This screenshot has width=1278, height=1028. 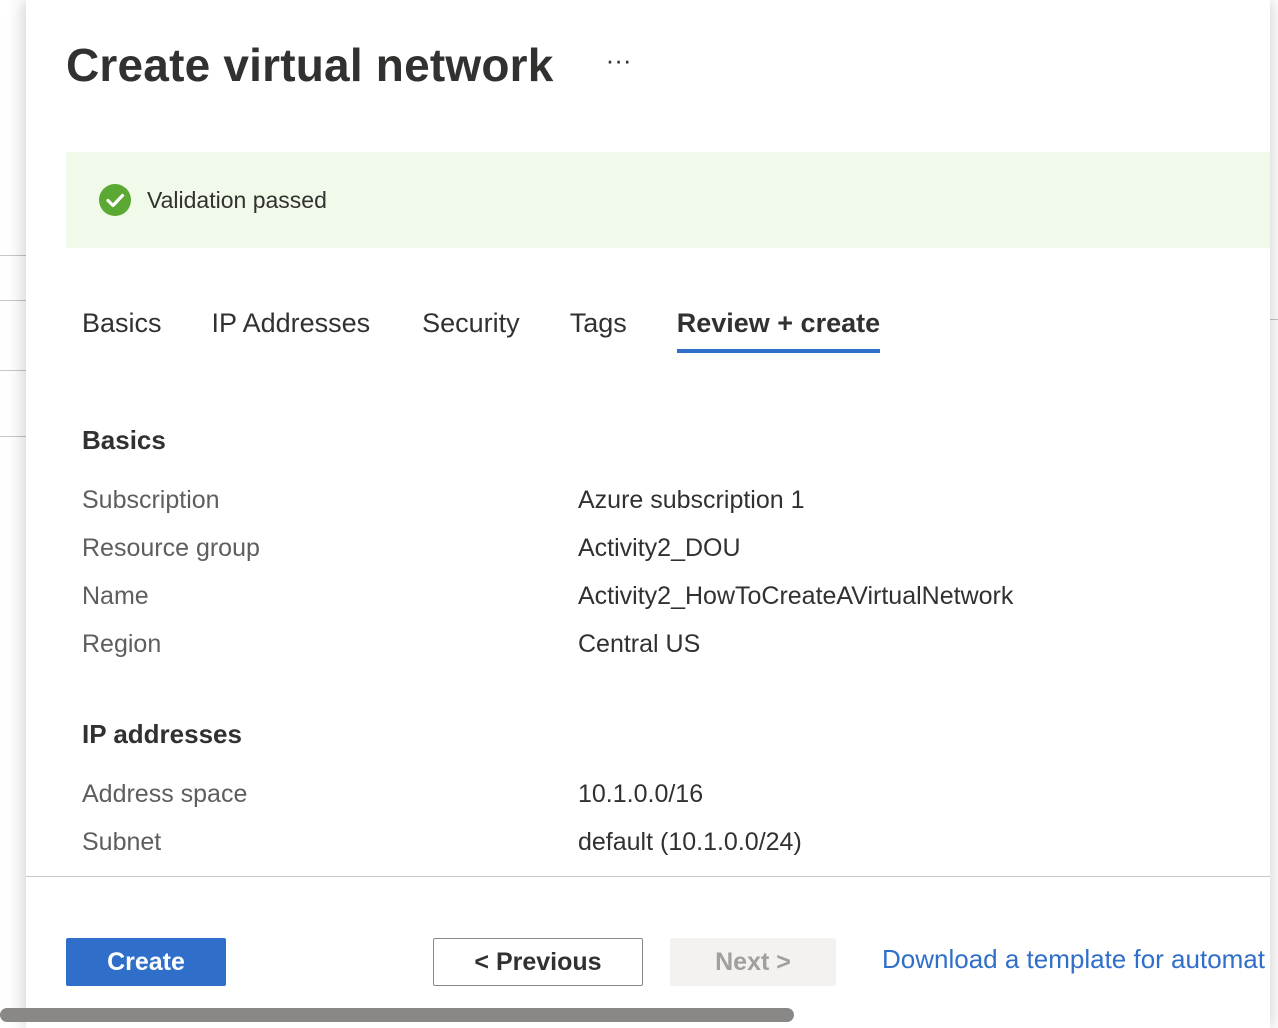 I want to click on summary-row: Subscription Azure subscription 1, so click(x=662, y=500).